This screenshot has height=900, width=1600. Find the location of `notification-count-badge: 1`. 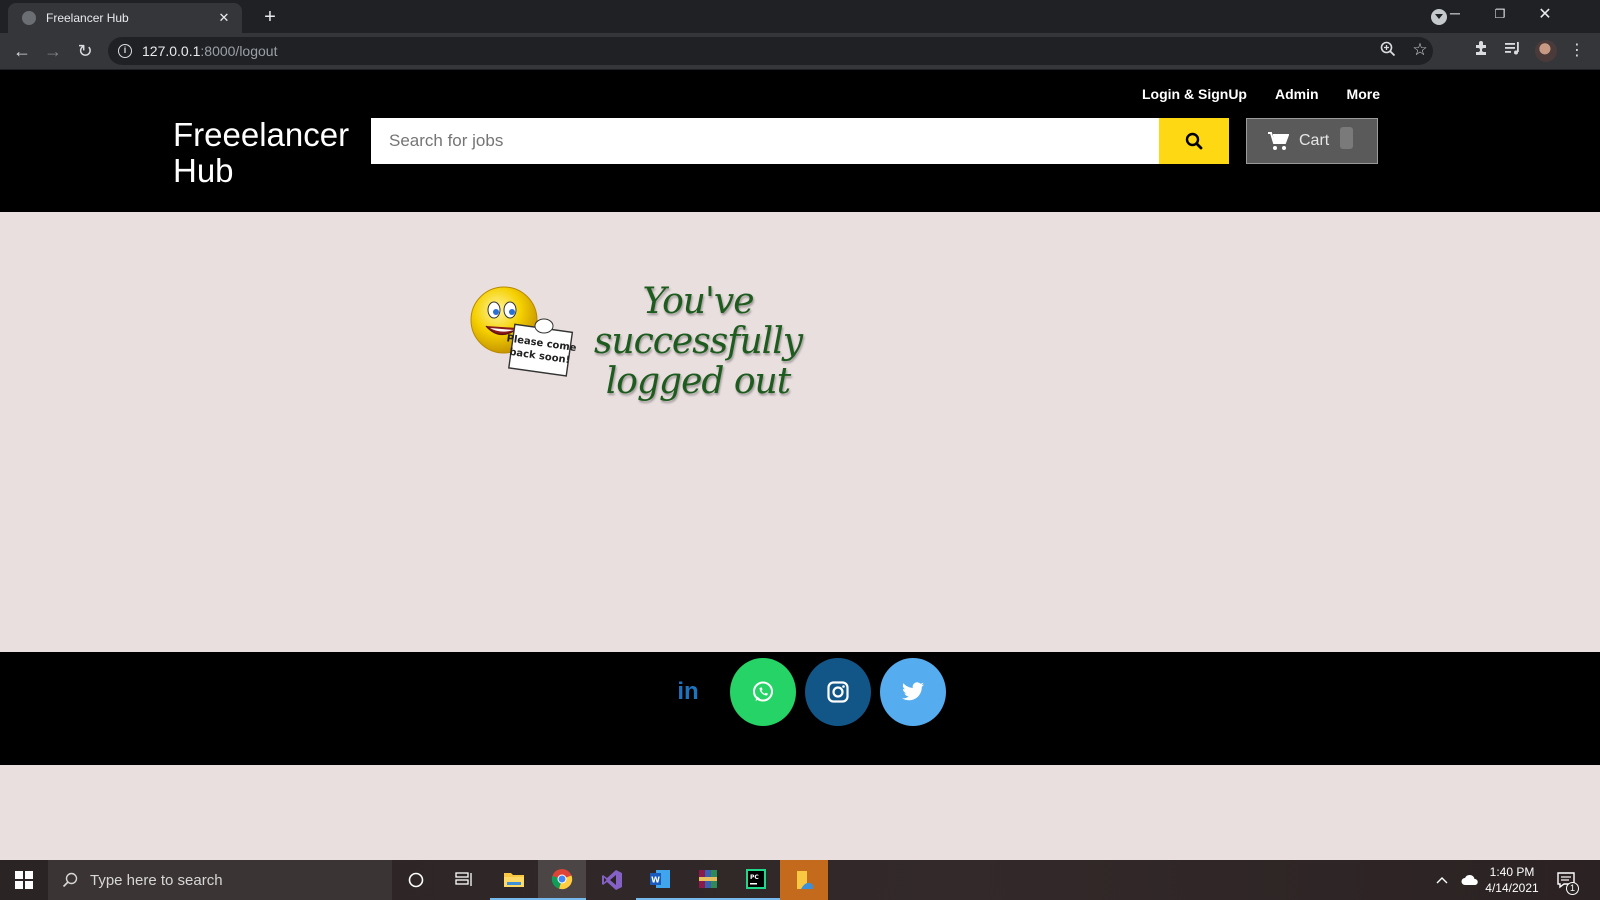

notification-count-badge: 1 is located at coordinates (1572, 888).